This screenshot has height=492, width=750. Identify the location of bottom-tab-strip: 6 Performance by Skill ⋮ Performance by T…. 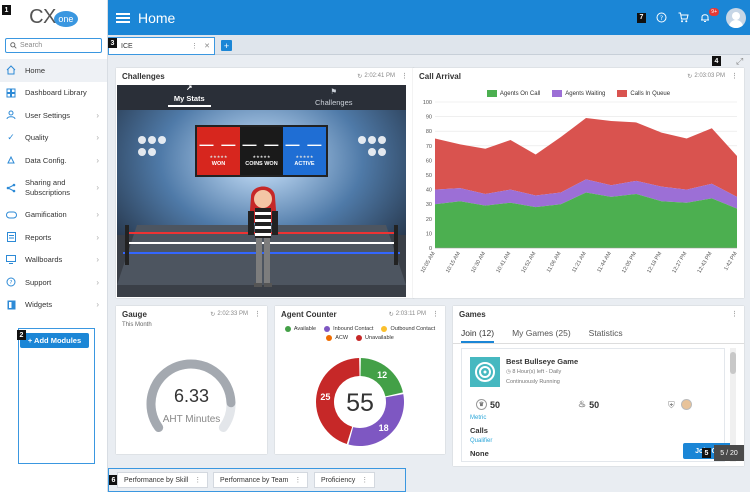
(429, 480).